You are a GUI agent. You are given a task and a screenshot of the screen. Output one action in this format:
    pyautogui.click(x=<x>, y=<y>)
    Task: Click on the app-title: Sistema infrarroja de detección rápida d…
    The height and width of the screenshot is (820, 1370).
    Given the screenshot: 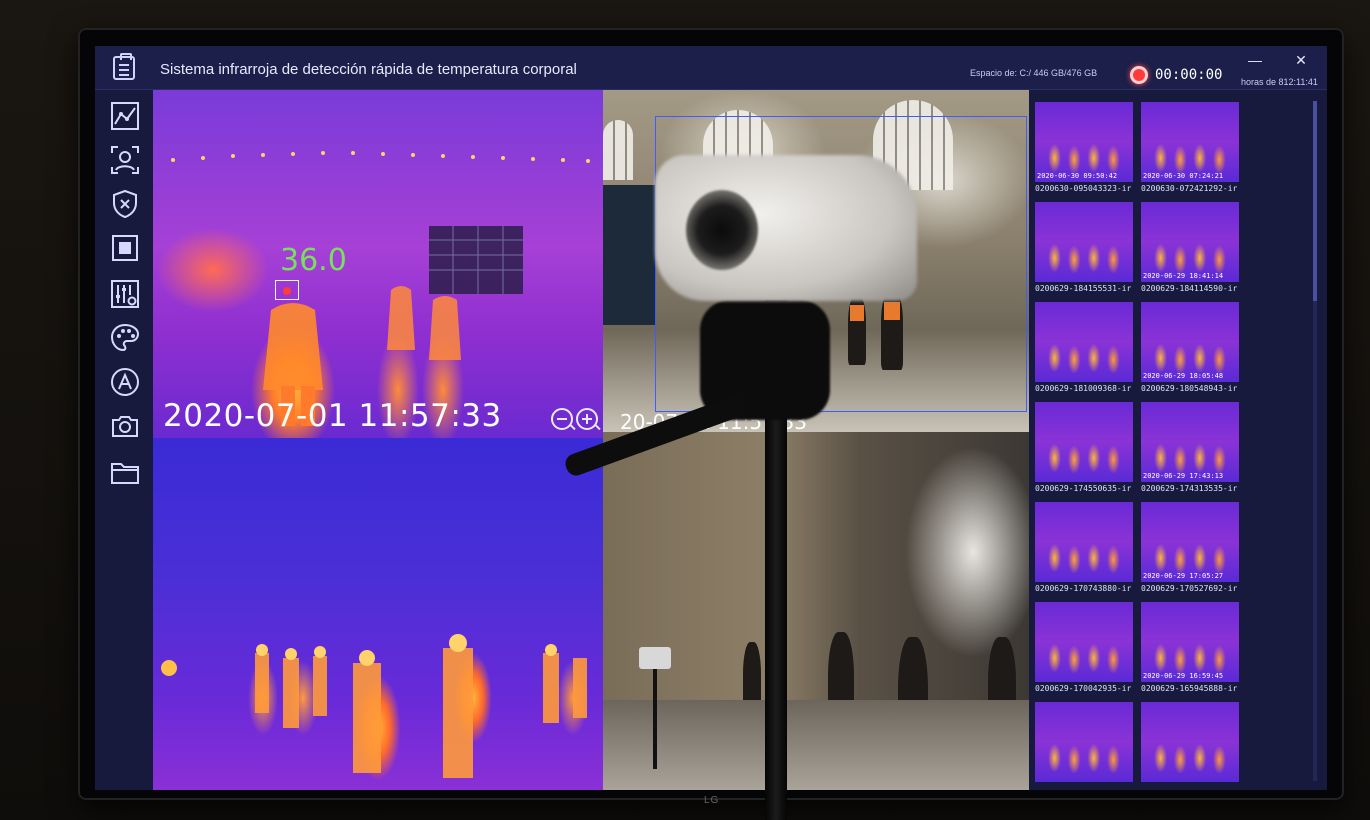 What is the action you would take?
    pyautogui.click(x=368, y=69)
    